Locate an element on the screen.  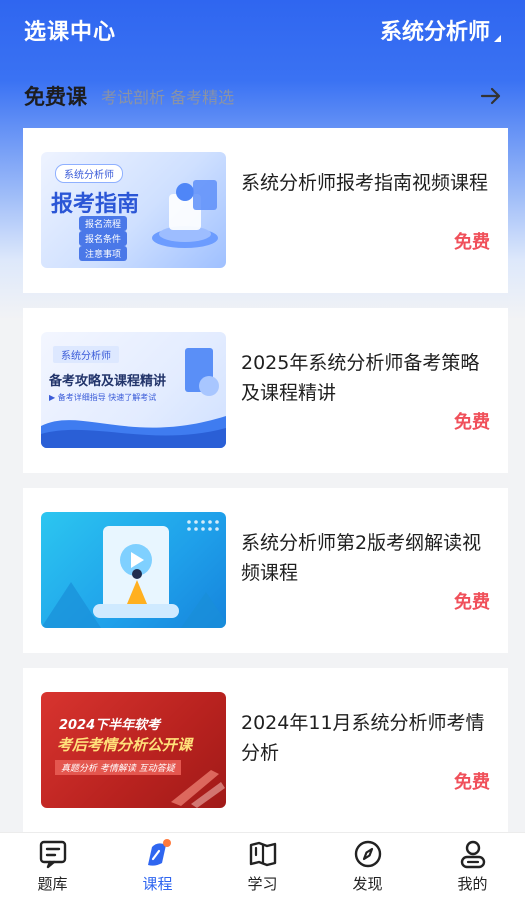
top-bar: 选课中心 系统分析师 is located at coordinates (262, 30).